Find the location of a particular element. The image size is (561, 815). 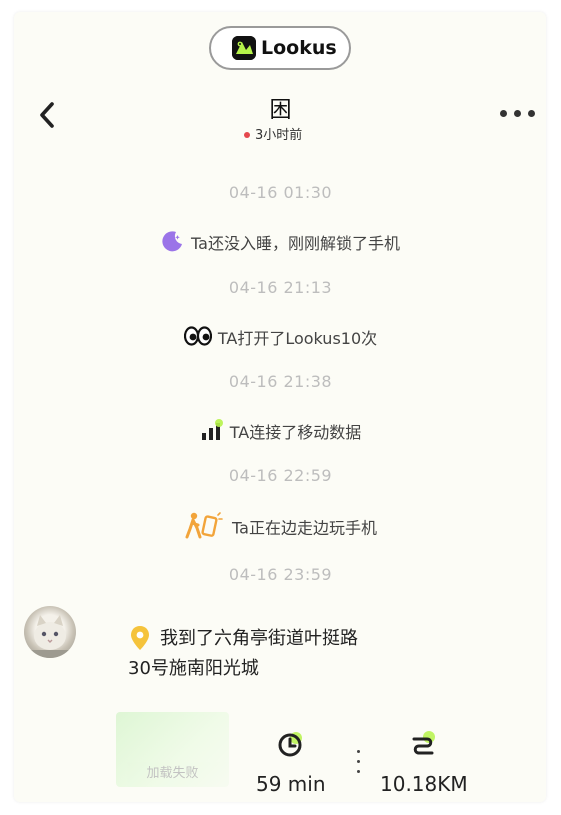

distance-value: 10.18KM is located at coordinates (424, 784).